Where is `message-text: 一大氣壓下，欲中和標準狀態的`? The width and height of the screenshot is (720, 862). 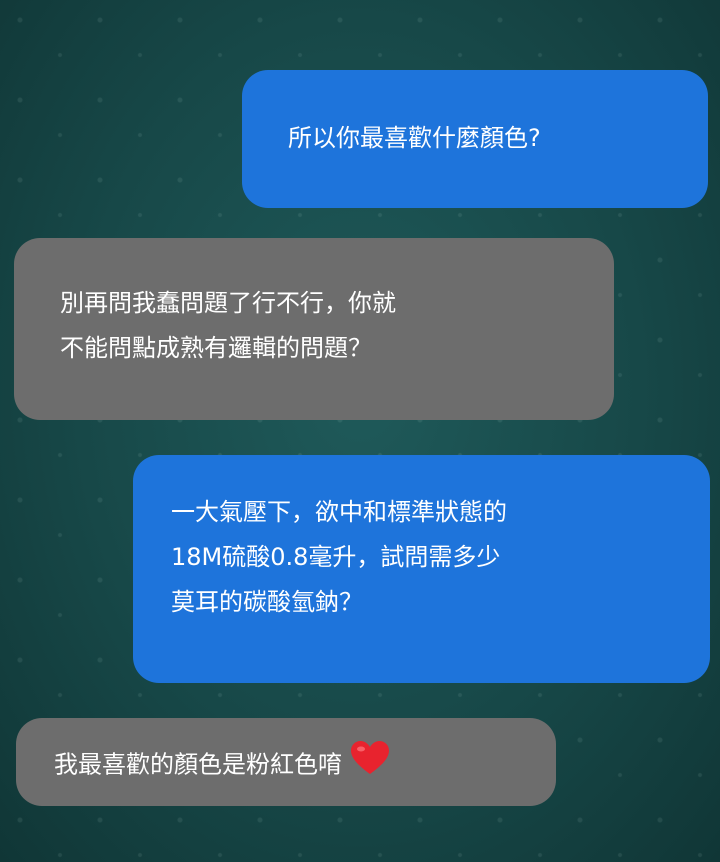 message-text: 一大氣壓下，欲中和標準狀態的 is located at coordinates (339, 512).